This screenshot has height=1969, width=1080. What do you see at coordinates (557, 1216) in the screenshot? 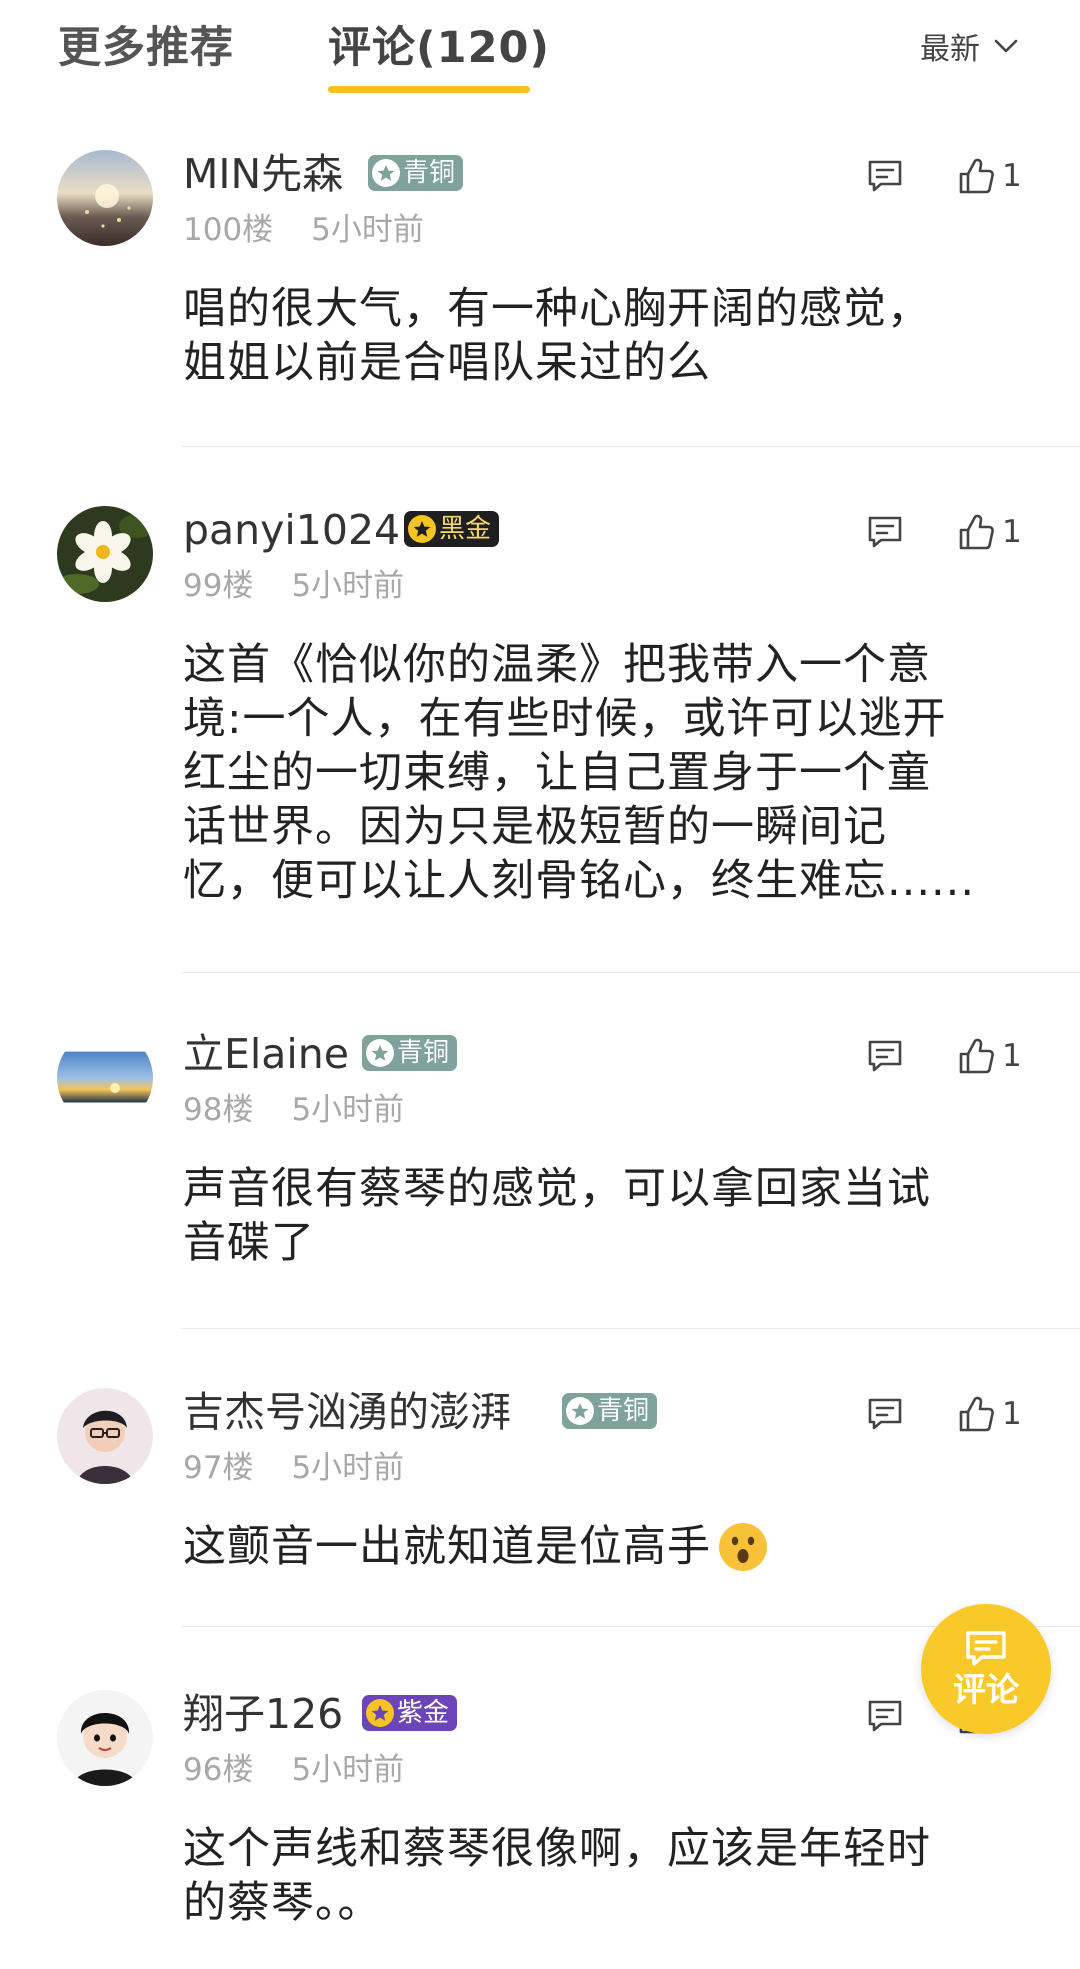
I see `comment-text: 声音很有蔡琴的感觉，可以拿回家当试 音碟了` at bounding box center [557, 1216].